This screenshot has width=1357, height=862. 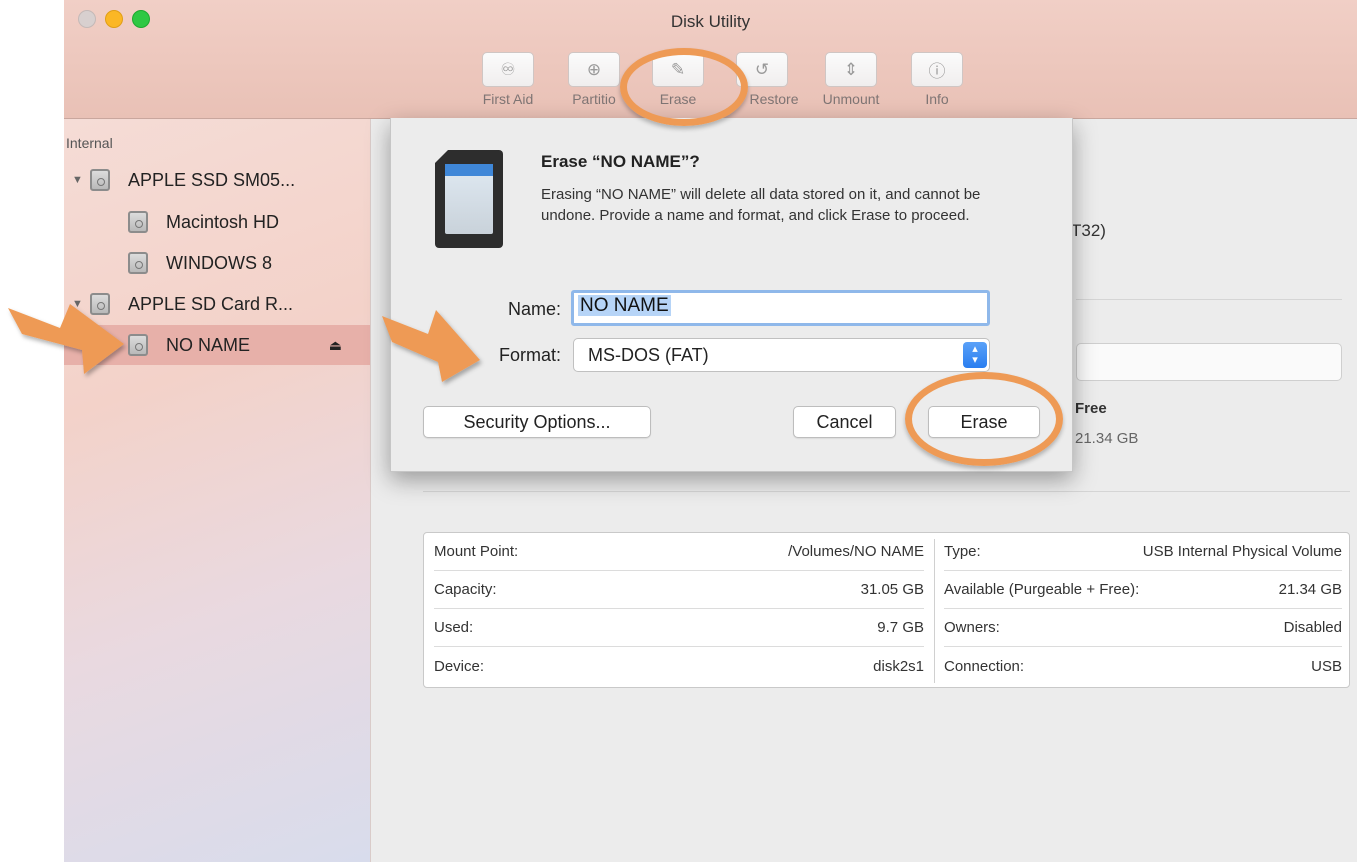 What do you see at coordinates (508, 99) in the screenshot?
I see `first-aid-label: First Aid` at bounding box center [508, 99].